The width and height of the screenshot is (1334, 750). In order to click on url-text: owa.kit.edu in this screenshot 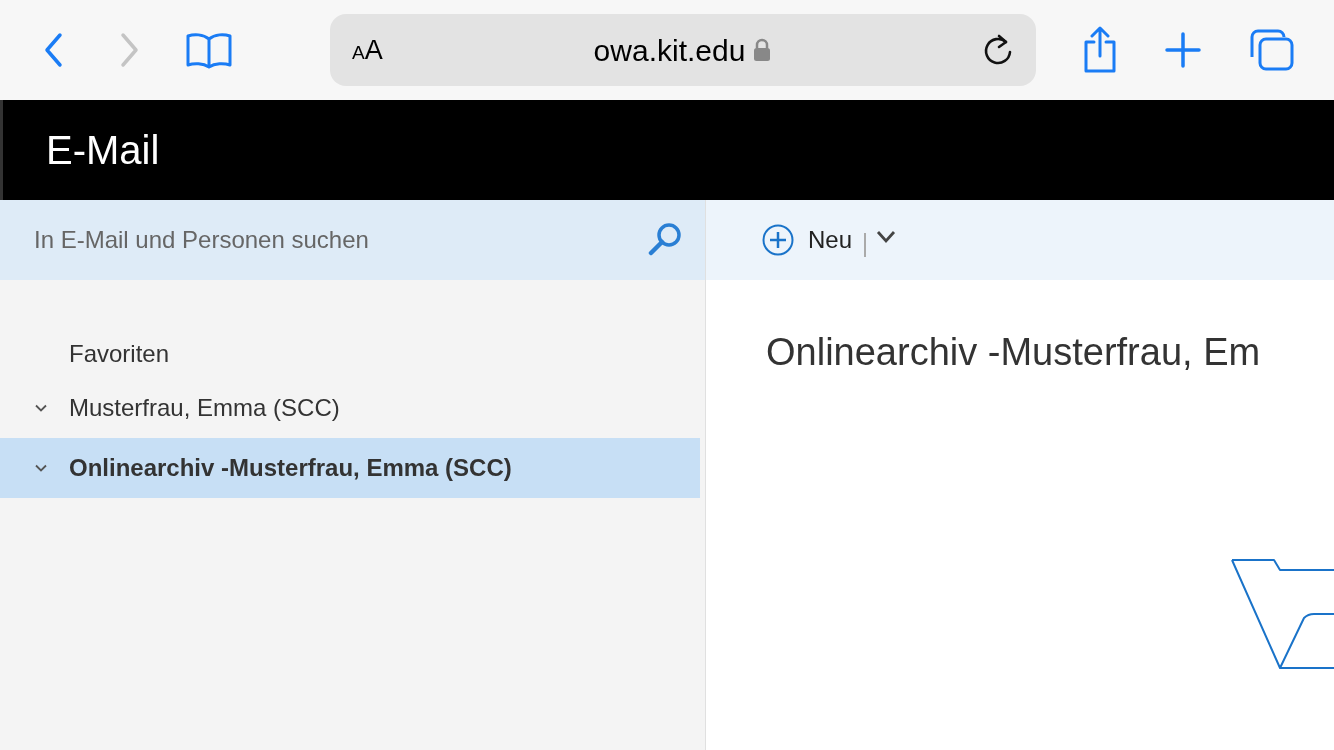, I will do `click(669, 50)`.